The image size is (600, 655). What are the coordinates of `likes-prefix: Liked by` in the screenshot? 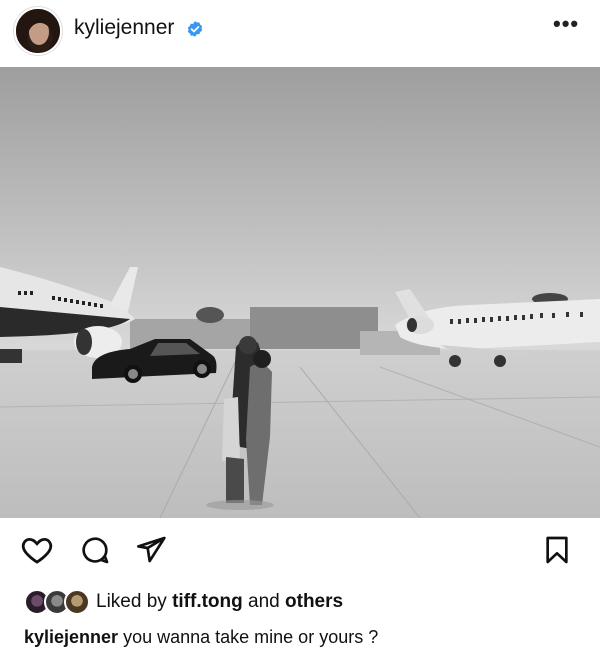 It's located at (131, 601).